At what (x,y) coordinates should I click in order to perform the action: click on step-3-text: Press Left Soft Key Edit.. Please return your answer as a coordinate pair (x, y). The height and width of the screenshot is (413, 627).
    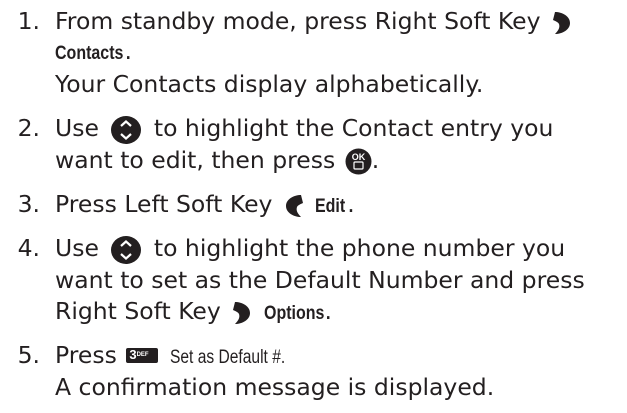
    Looking at the image, I should click on (205, 205).